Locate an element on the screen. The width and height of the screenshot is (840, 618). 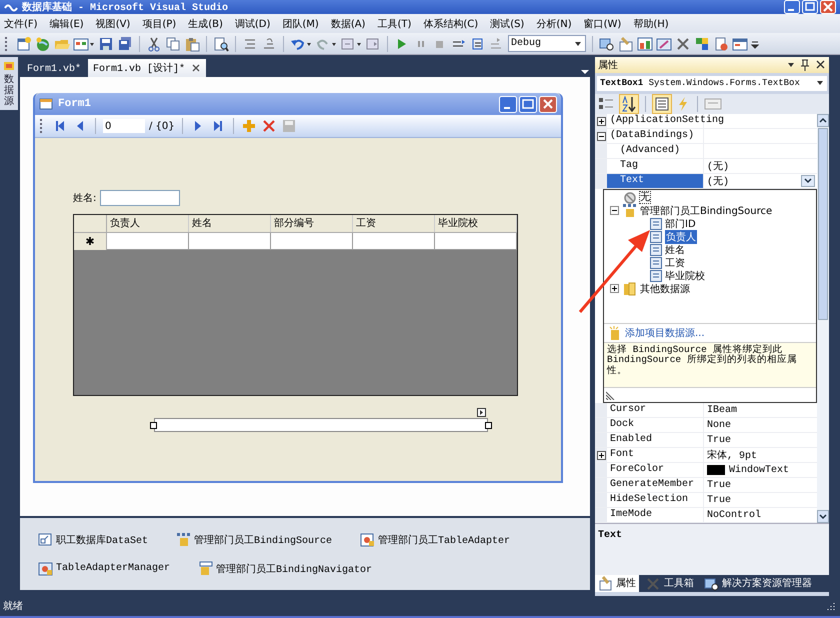
panel-tab: 解决方案资源管理器 is located at coordinates (758, 583).